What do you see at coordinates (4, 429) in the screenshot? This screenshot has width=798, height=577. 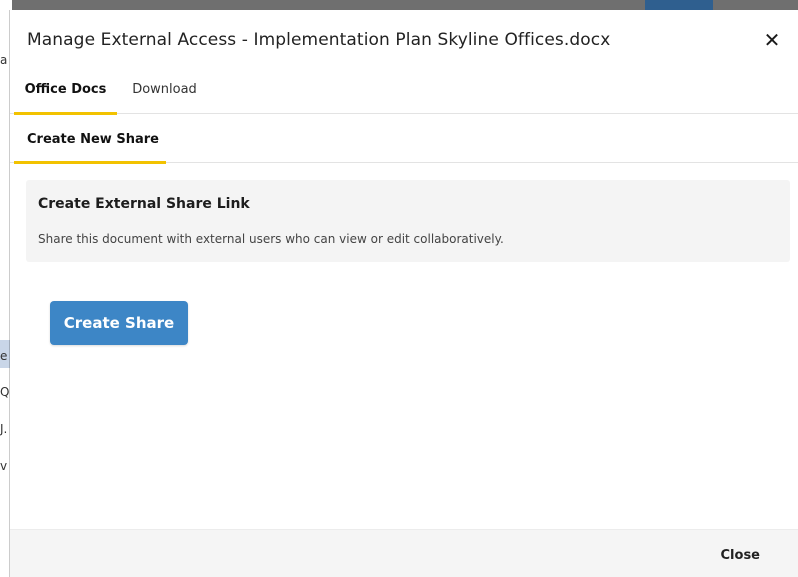 I see `background-text-fragment: J.` at bounding box center [4, 429].